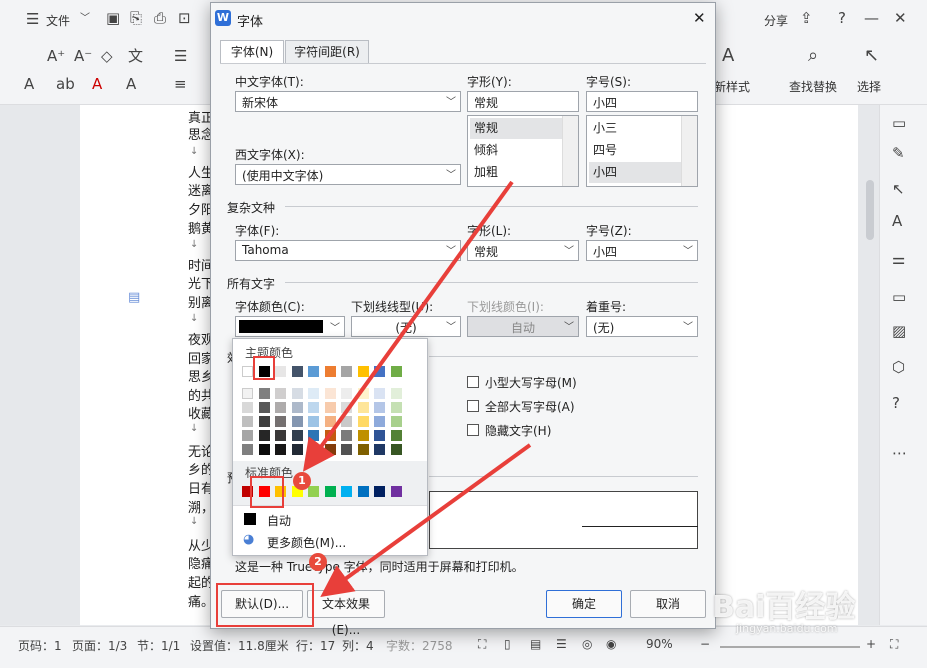  Describe the element at coordinates (787, 628) in the screenshot. I see `watermark-url: jingyan.baidu.com` at that location.